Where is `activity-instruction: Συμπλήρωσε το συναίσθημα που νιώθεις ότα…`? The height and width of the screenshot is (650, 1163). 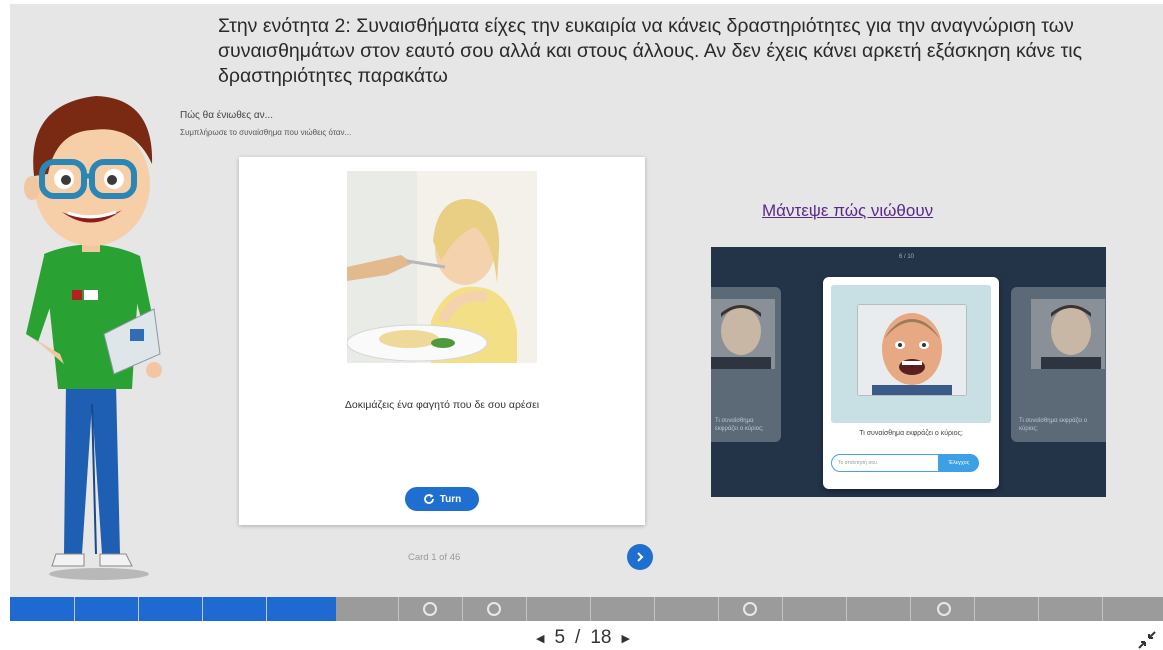 activity-instruction: Συμπλήρωσε το συναίσθημα που νιώθεις ότα… is located at coordinates (266, 132).